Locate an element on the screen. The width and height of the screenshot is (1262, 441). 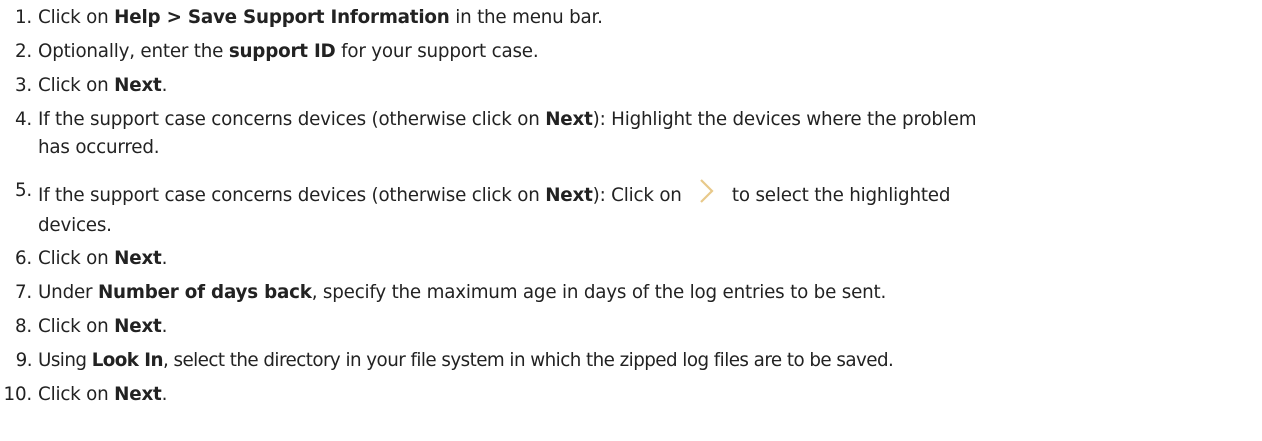
step-number: 6. is located at coordinates (23, 258).